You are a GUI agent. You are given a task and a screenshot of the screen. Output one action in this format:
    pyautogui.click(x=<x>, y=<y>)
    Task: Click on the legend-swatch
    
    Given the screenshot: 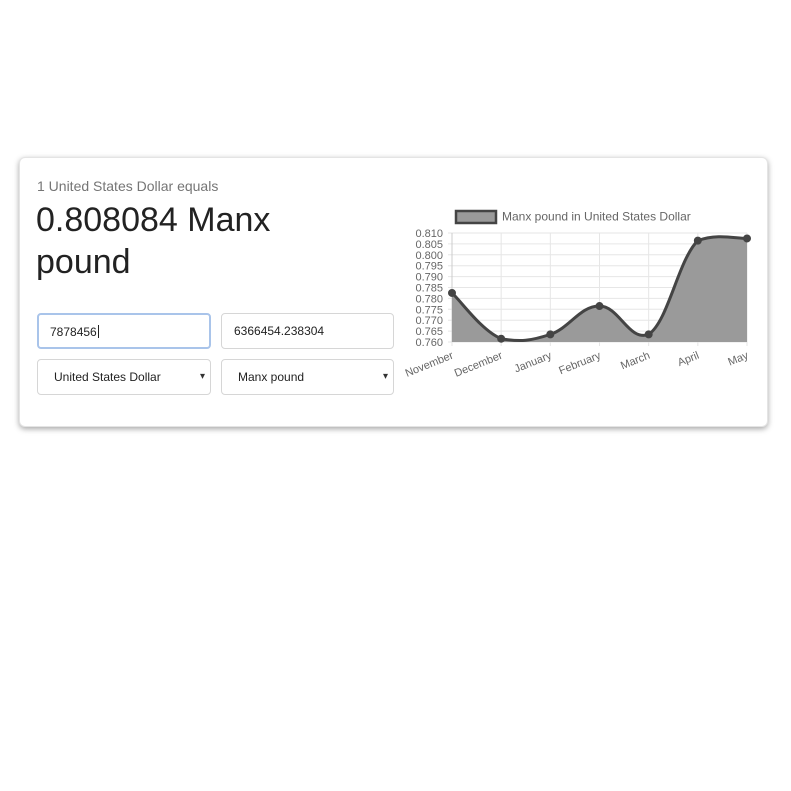 What is the action you would take?
    pyautogui.click(x=476, y=217)
    